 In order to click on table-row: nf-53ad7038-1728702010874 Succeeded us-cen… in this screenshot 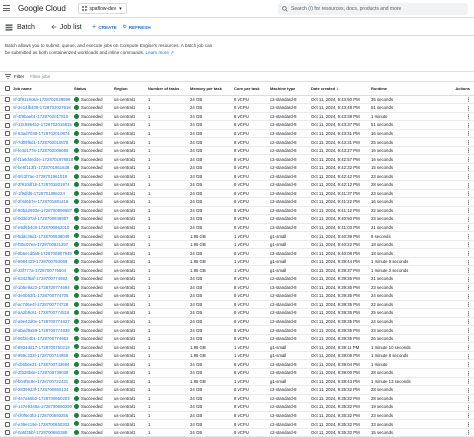, I will do `click(237, 134)`.